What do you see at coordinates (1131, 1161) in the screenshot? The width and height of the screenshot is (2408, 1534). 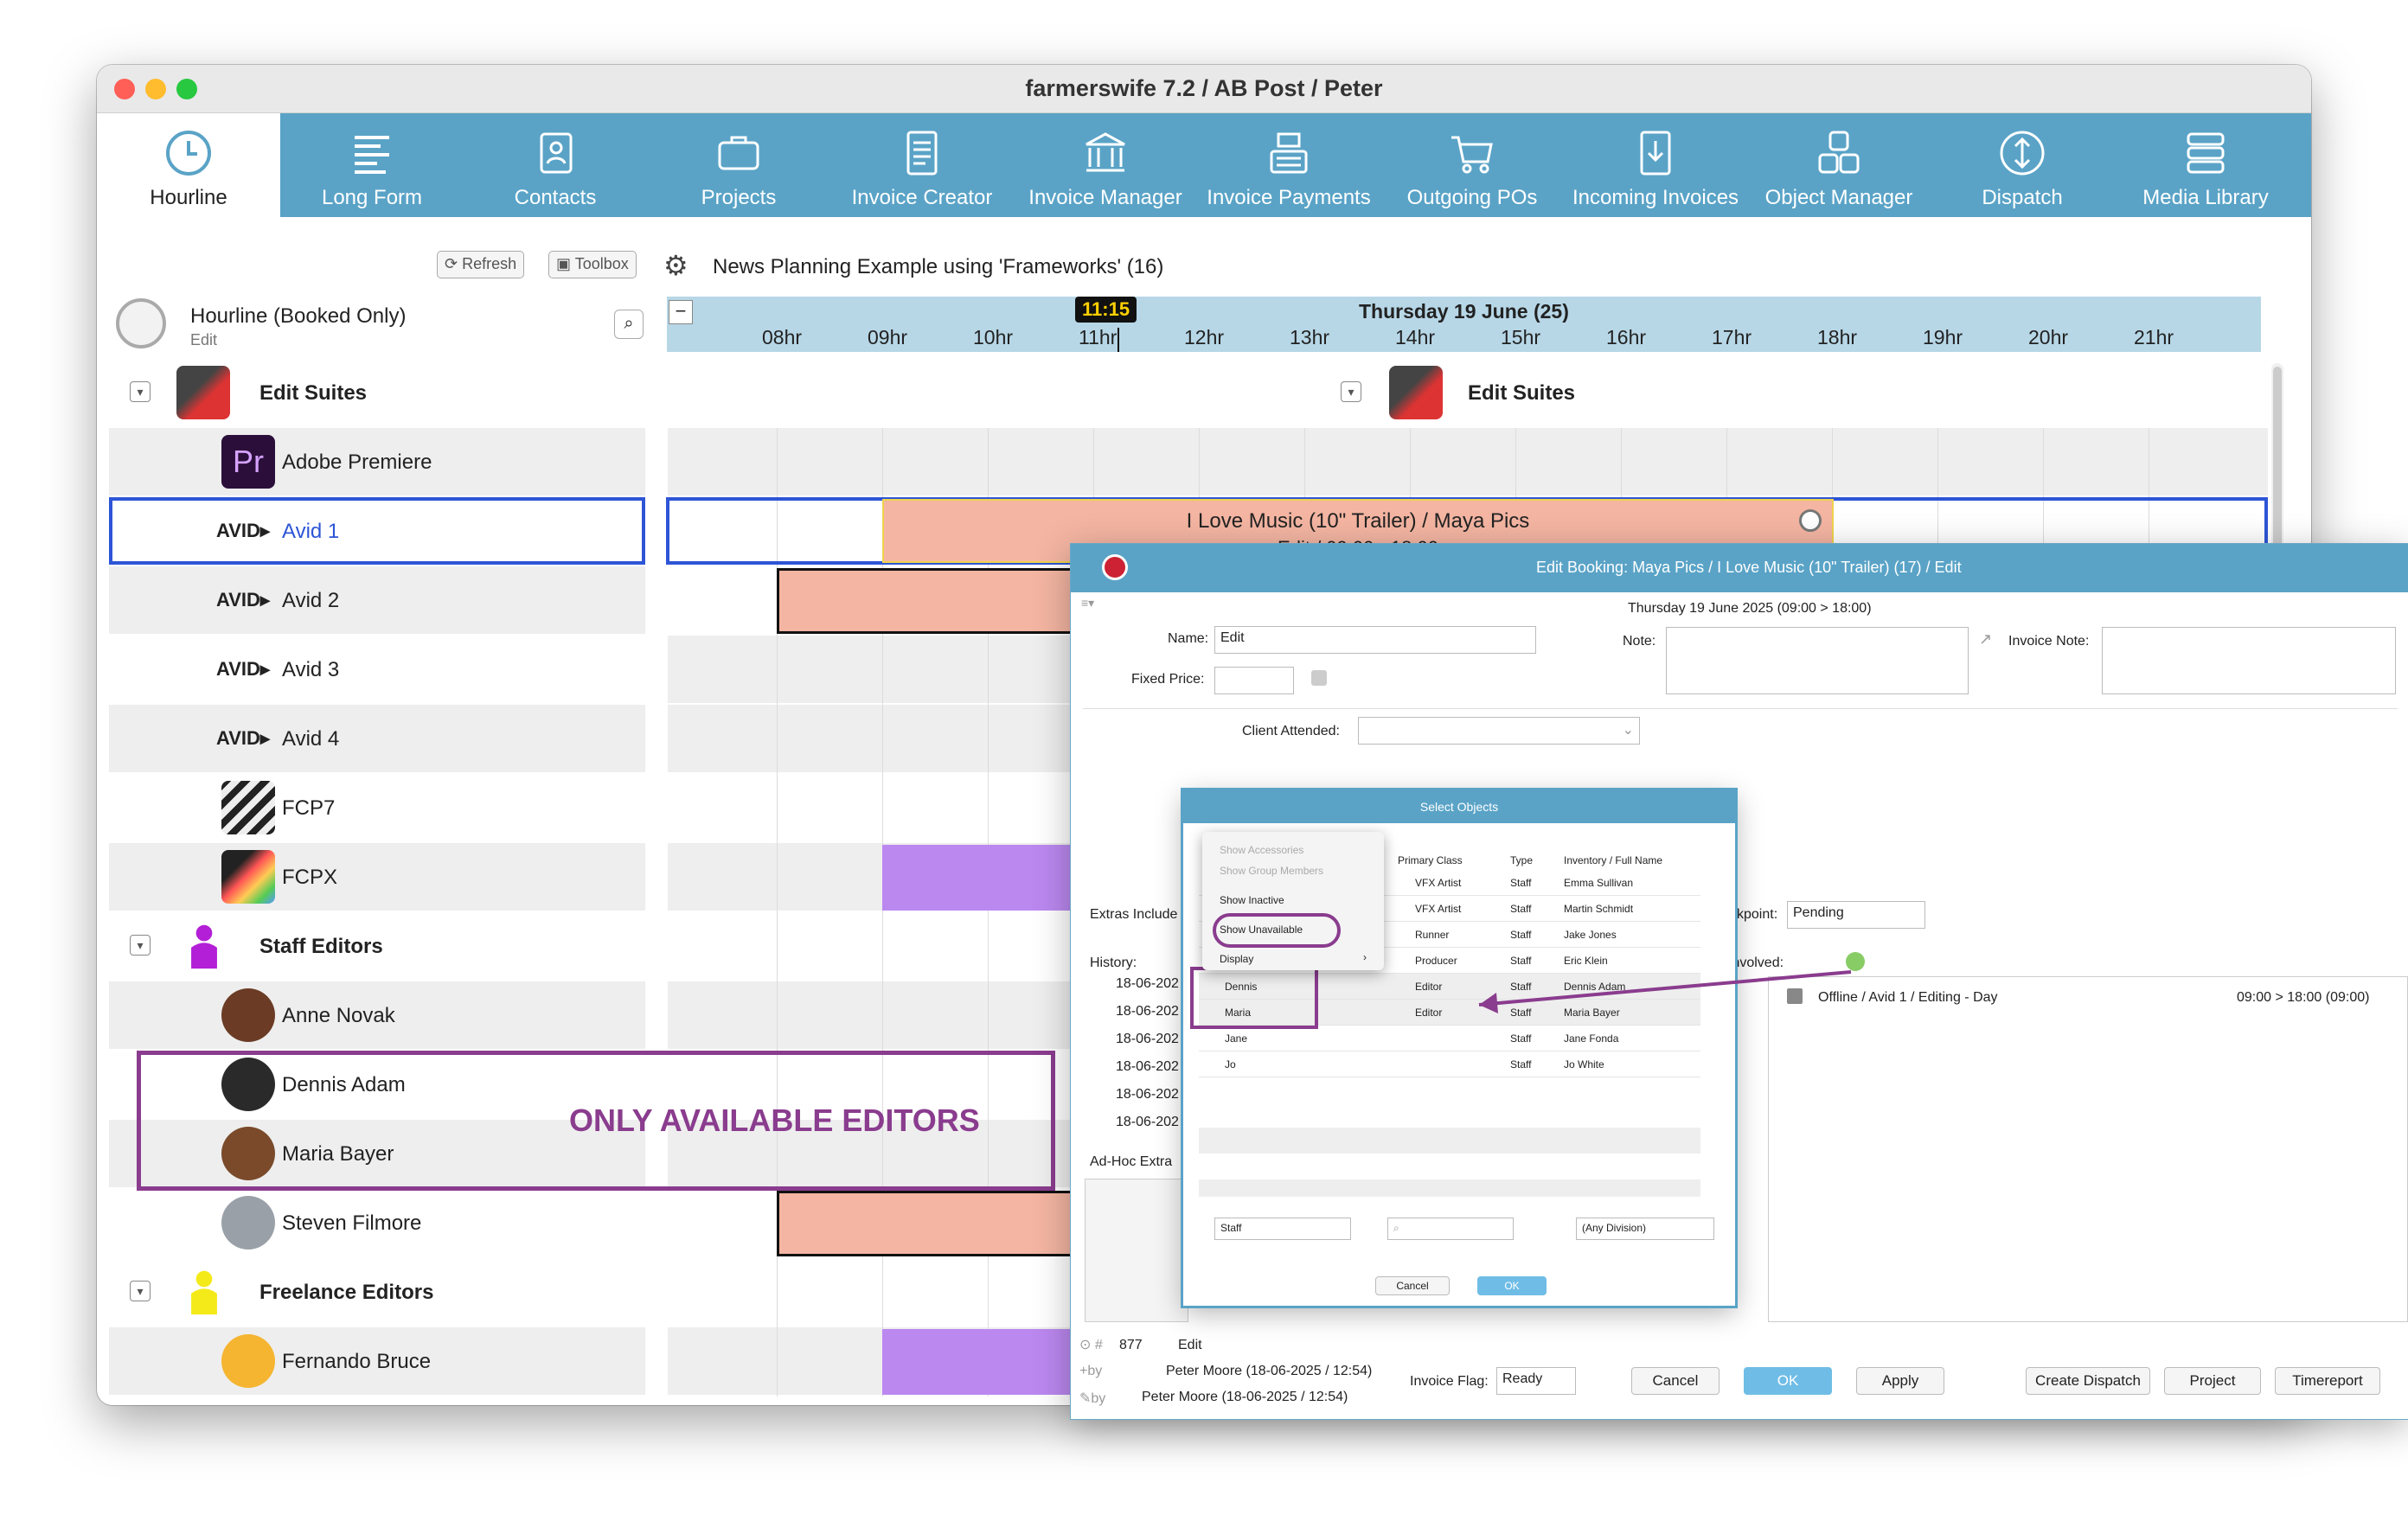 I see `adhoc-label: Ad-Hoc Extra` at bounding box center [1131, 1161].